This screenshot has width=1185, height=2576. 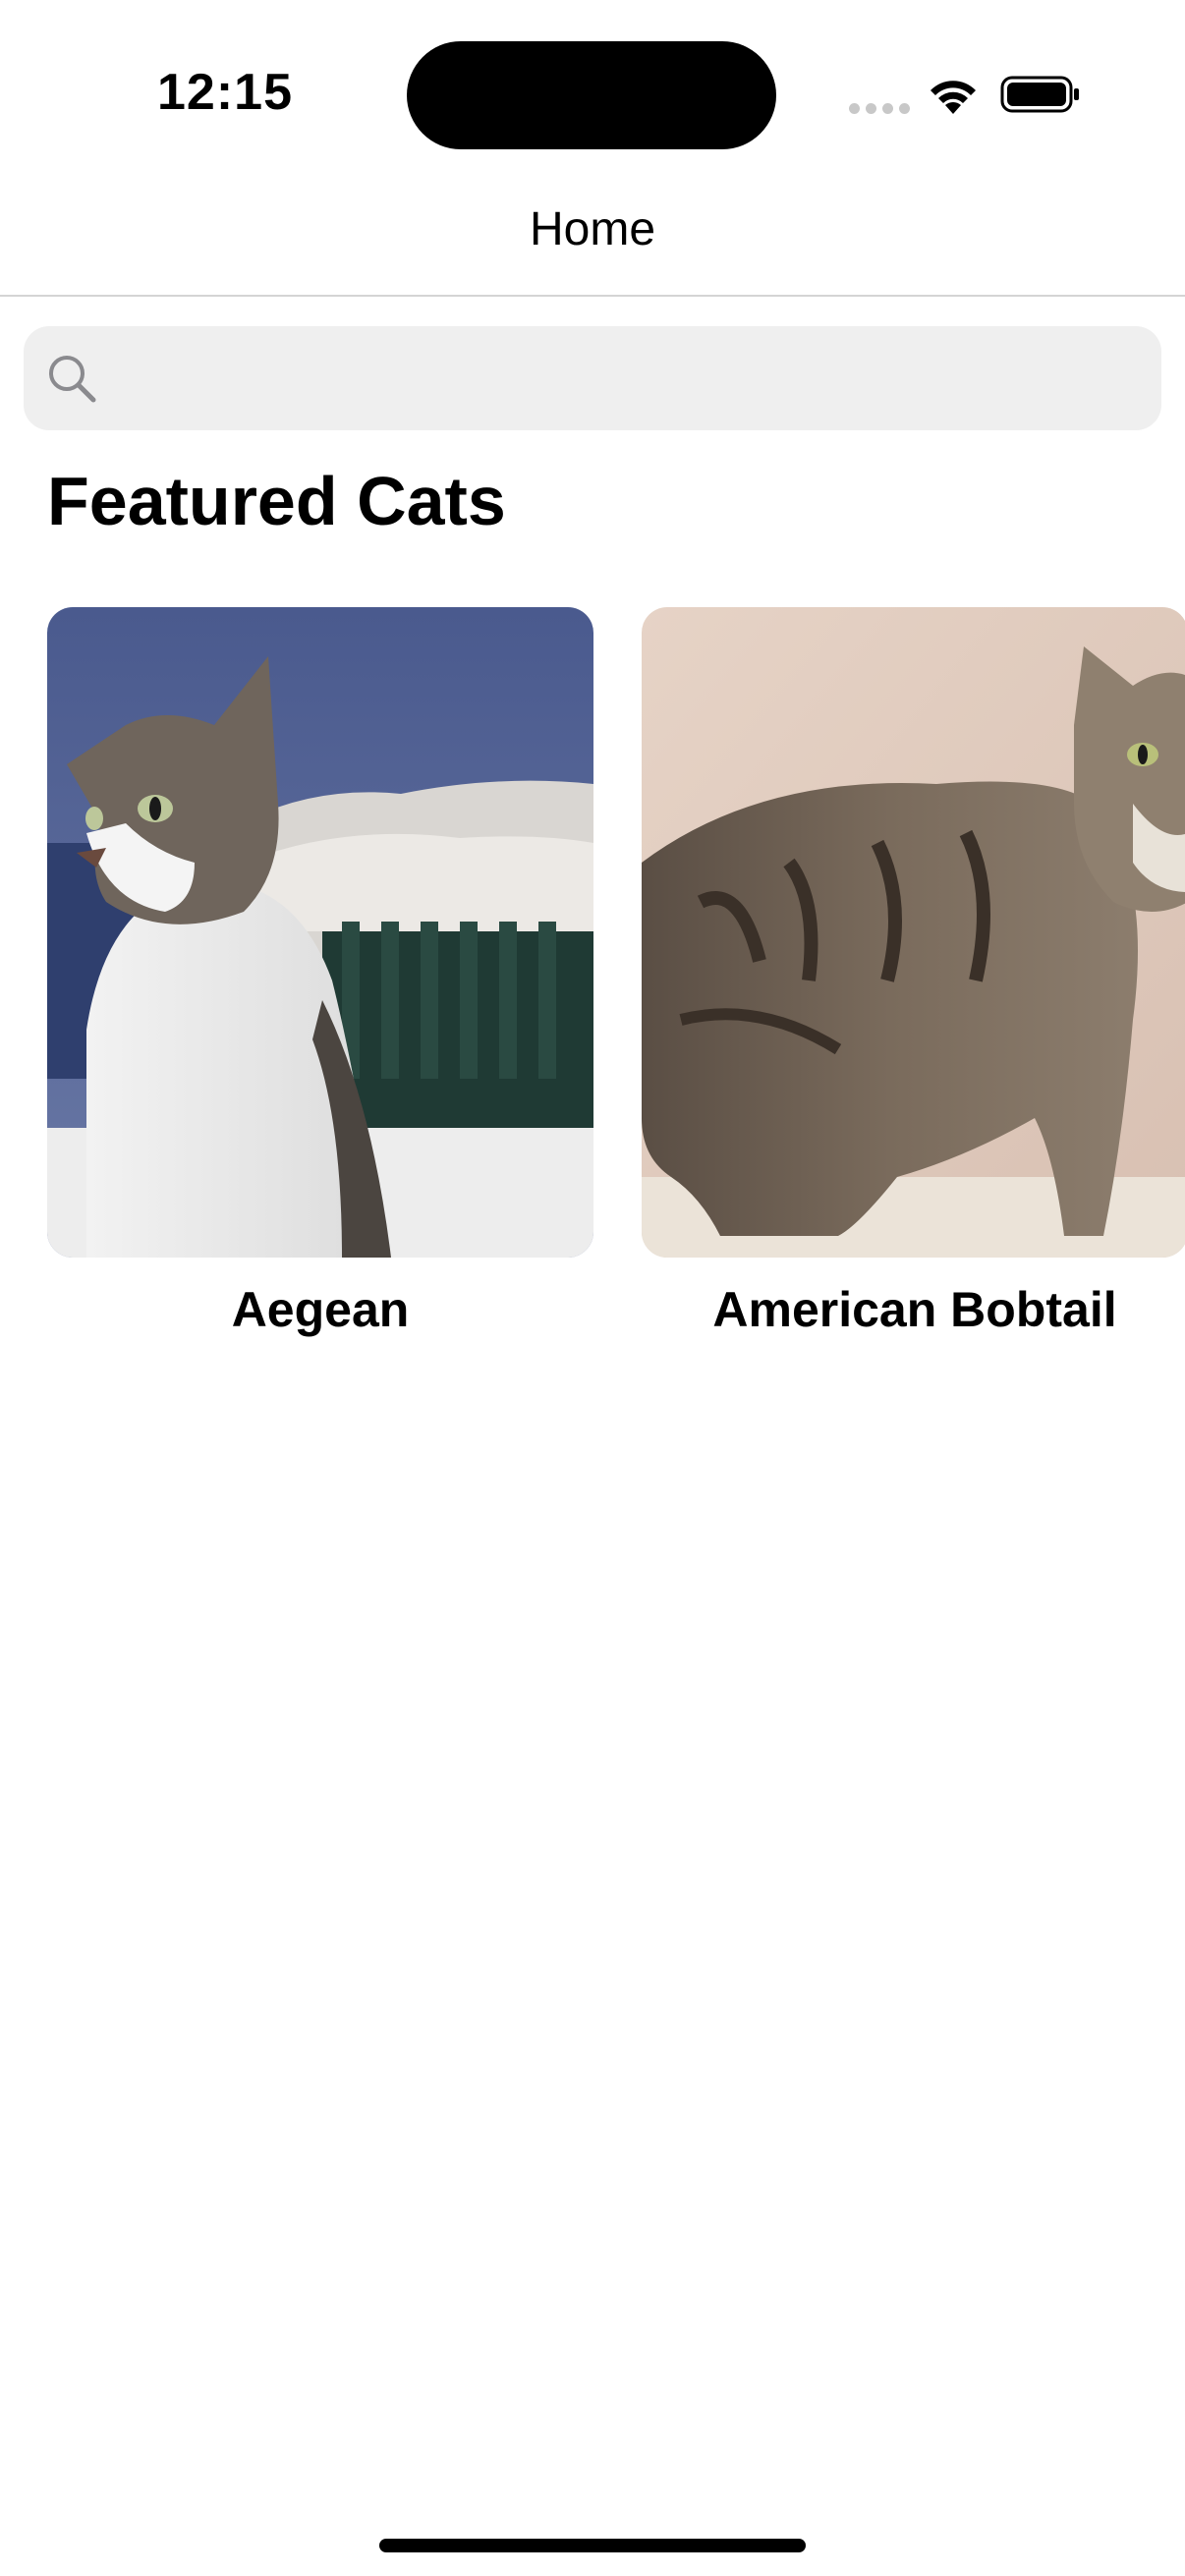 I want to click on cat-photo-american-bobtail, so click(x=914, y=932).